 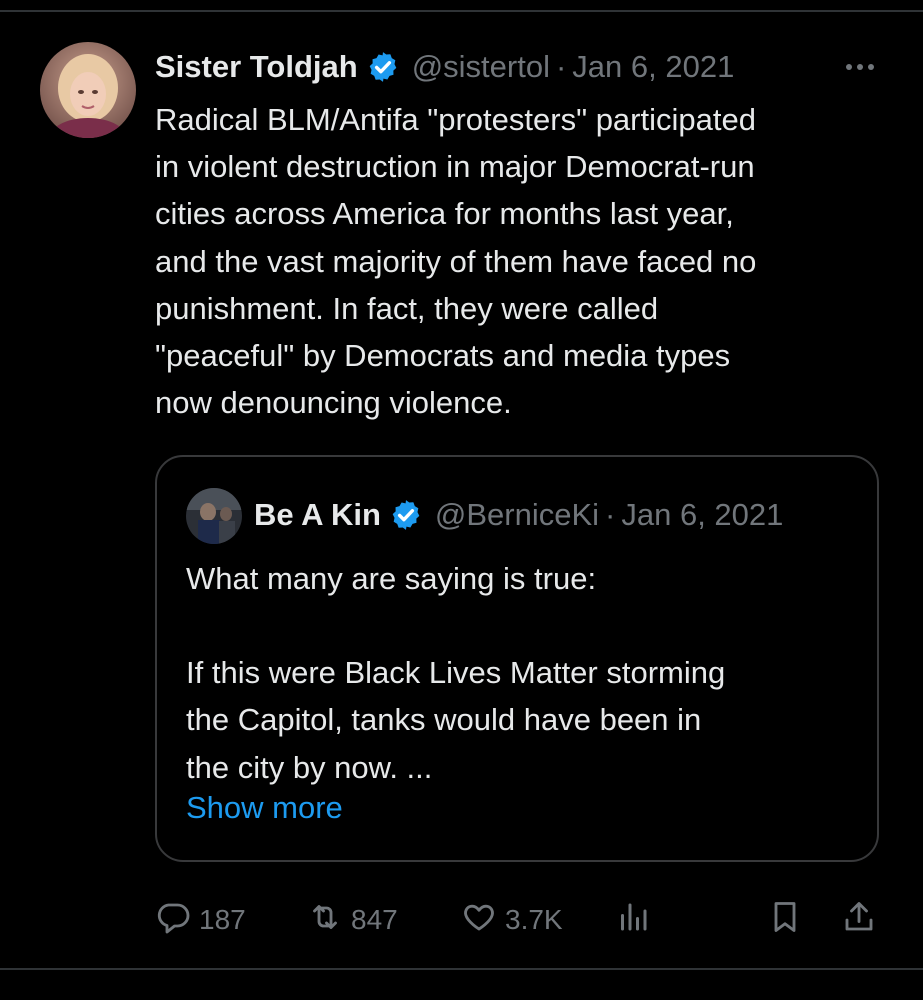 I want to click on quoted-tweet-header: Be A Kin @BerniceKi · Jan 6, 2021, so click(x=518, y=515).